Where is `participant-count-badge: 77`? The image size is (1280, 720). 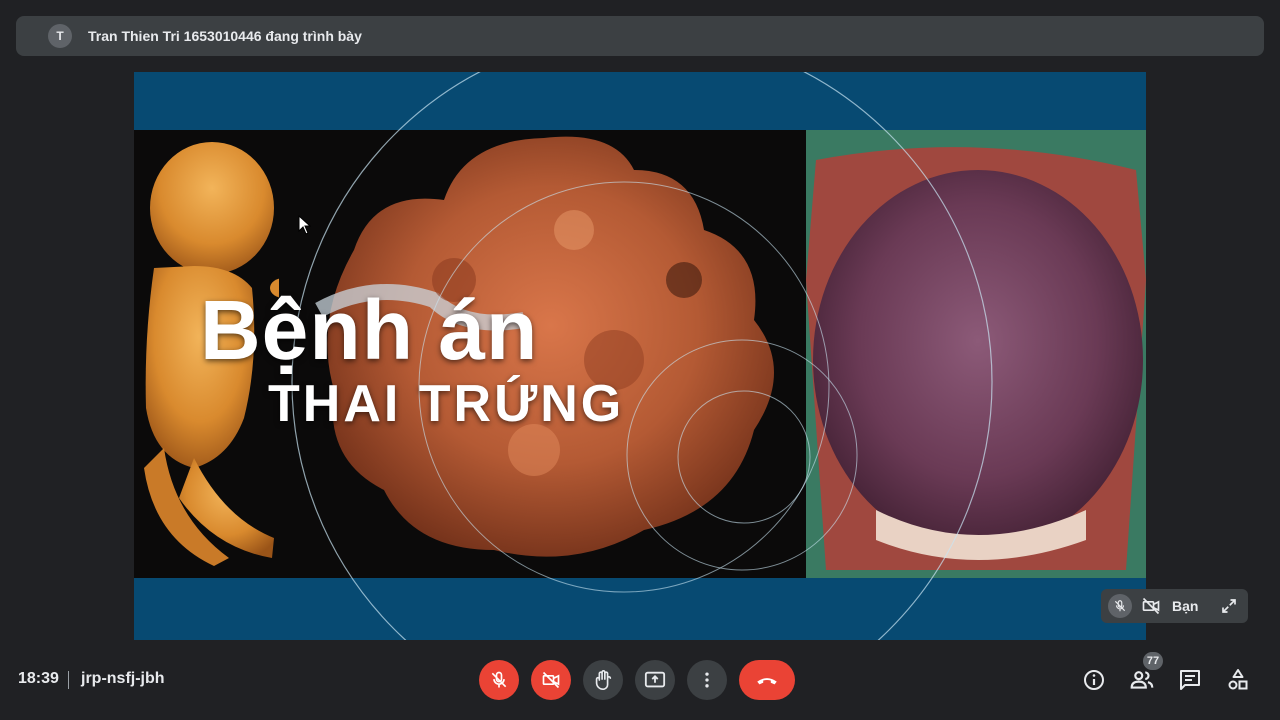 participant-count-badge: 77 is located at coordinates (1153, 661).